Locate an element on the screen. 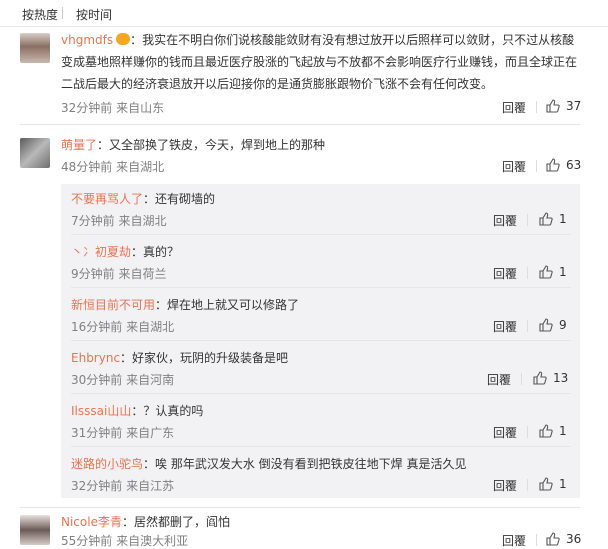 This screenshot has height=549, width=608. comment-meta: 48分钟前 来自湖北 is located at coordinates (112, 166).